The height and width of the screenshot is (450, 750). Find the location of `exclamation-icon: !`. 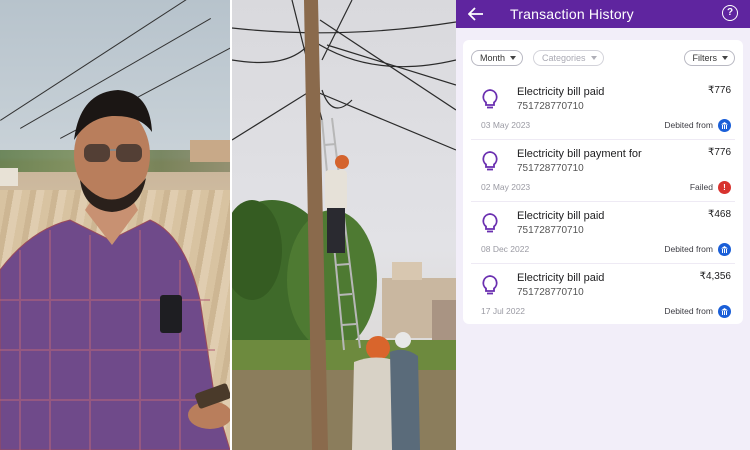

exclamation-icon: ! is located at coordinates (724, 187).